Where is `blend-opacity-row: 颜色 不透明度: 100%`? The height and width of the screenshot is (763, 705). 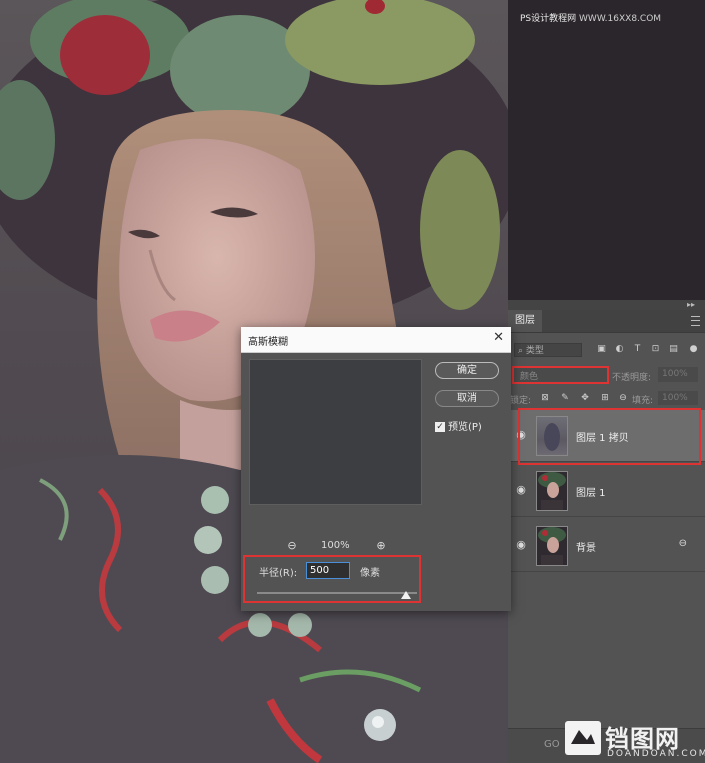
blend-opacity-row: 颜色 不透明度: 100% is located at coordinates (606, 376).